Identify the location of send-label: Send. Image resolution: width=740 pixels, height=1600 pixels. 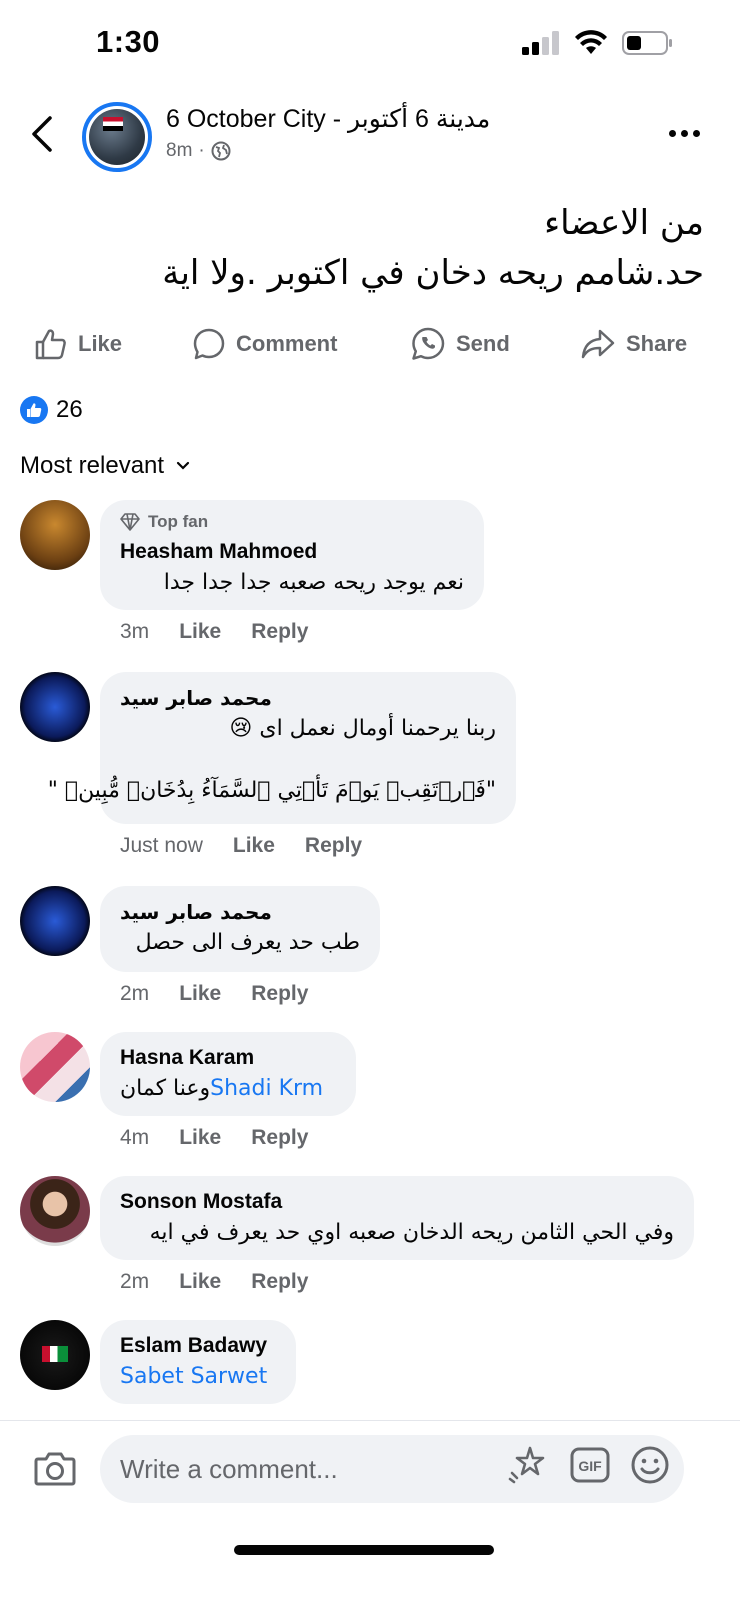
(483, 343).